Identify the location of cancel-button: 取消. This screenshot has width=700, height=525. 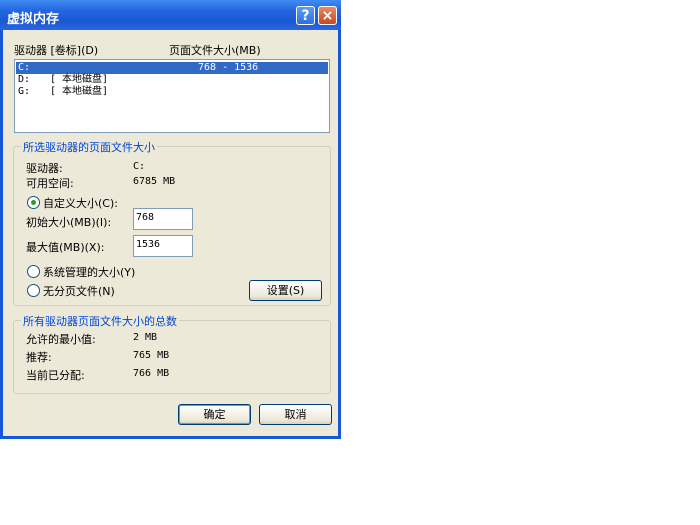
(295, 414).